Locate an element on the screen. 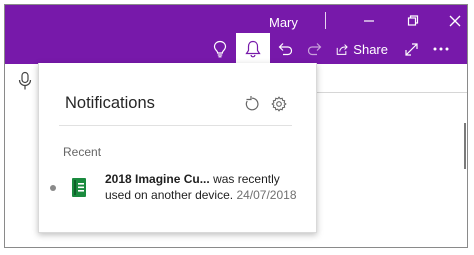 The image size is (474, 255). notification-line-2: used on another device. 24/07/2018 is located at coordinates (201, 195).